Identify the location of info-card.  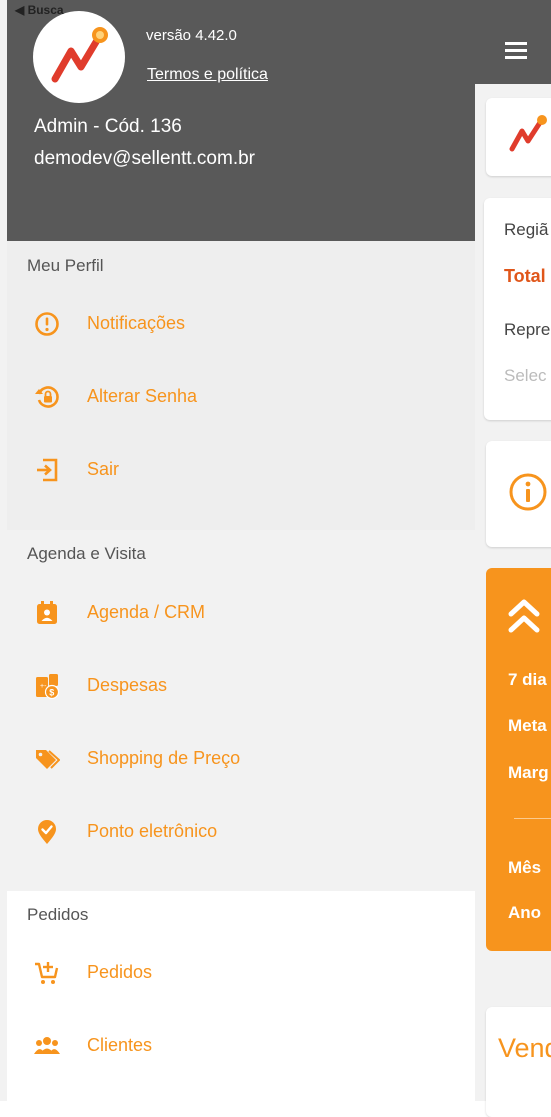
(518, 494).